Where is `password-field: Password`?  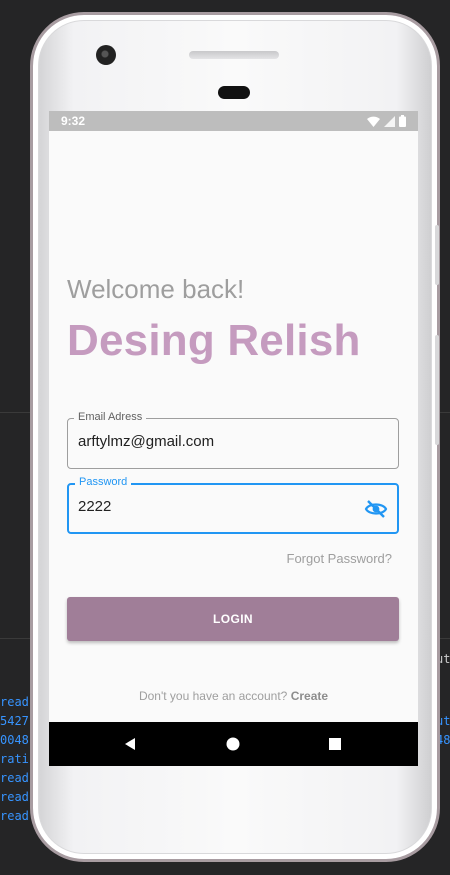 password-field: Password is located at coordinates (233, 505).